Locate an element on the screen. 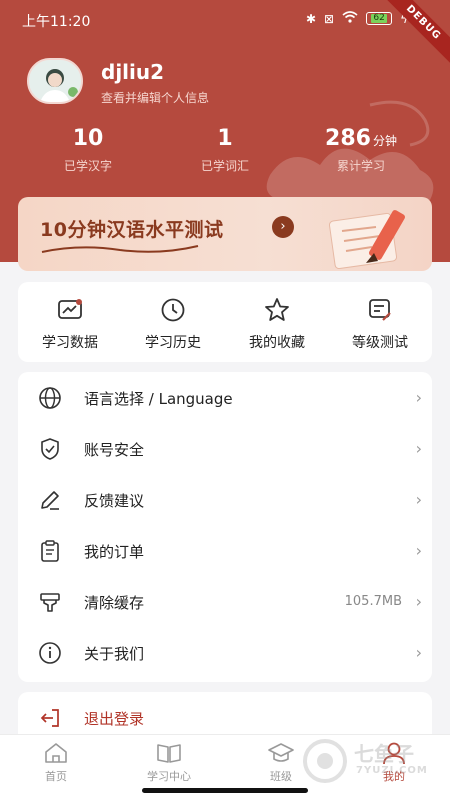  logout-icon is located at coordinates (49, 718).